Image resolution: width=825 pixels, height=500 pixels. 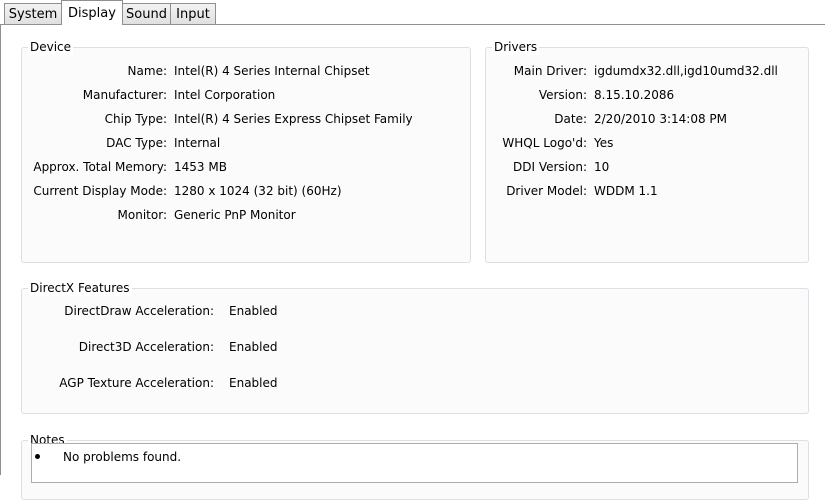 What do you see at coordinates (122, 457) in the screenshot?
I see `notes-item-text: No problems found.` at bounding box center [122, 457].